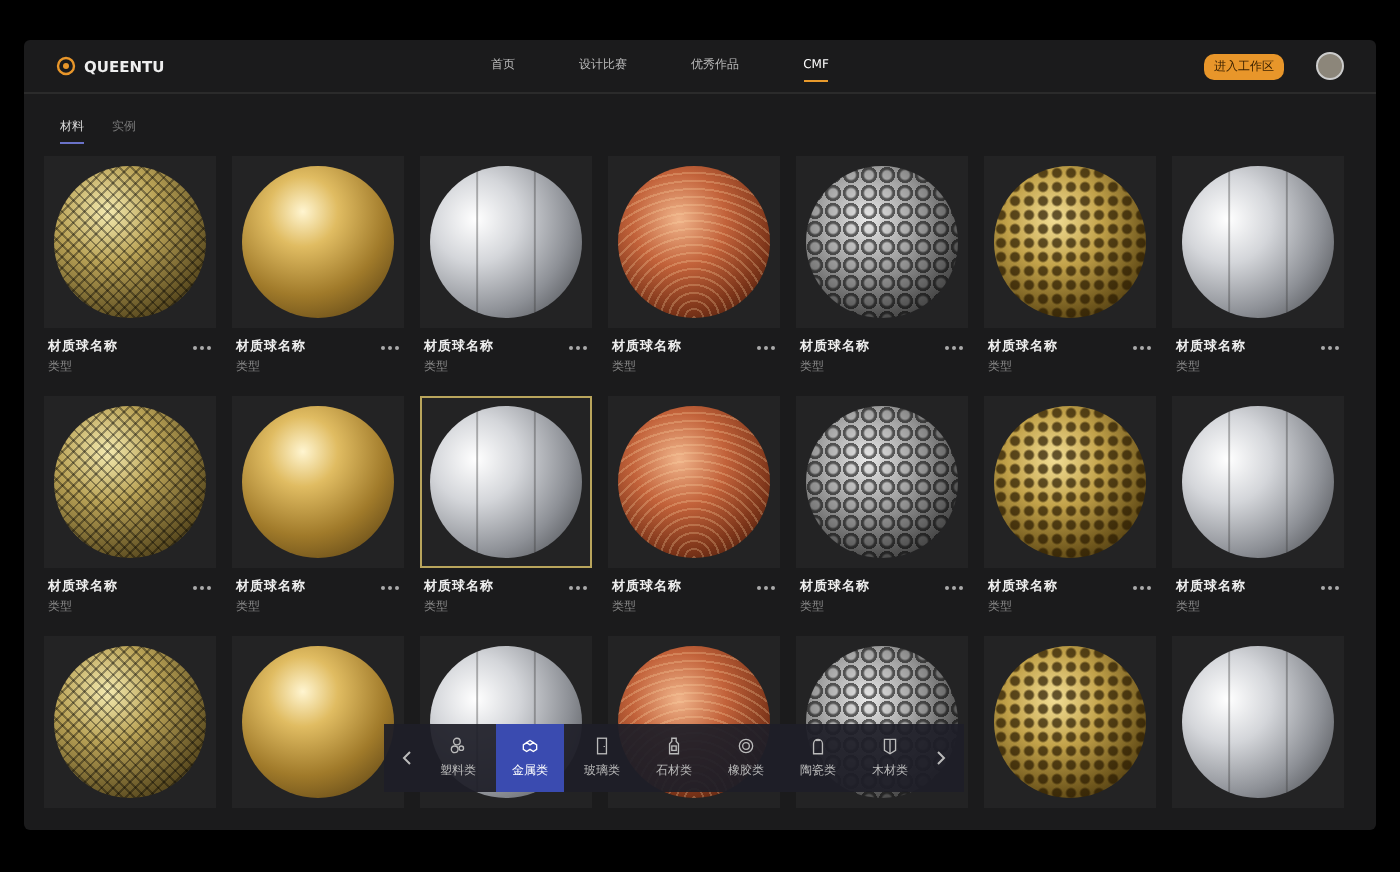 This screenshot has width=1400, height=872. Describe the element at coordinates (674, 746) in the screenshot. I see `bottle-icon` at that location.